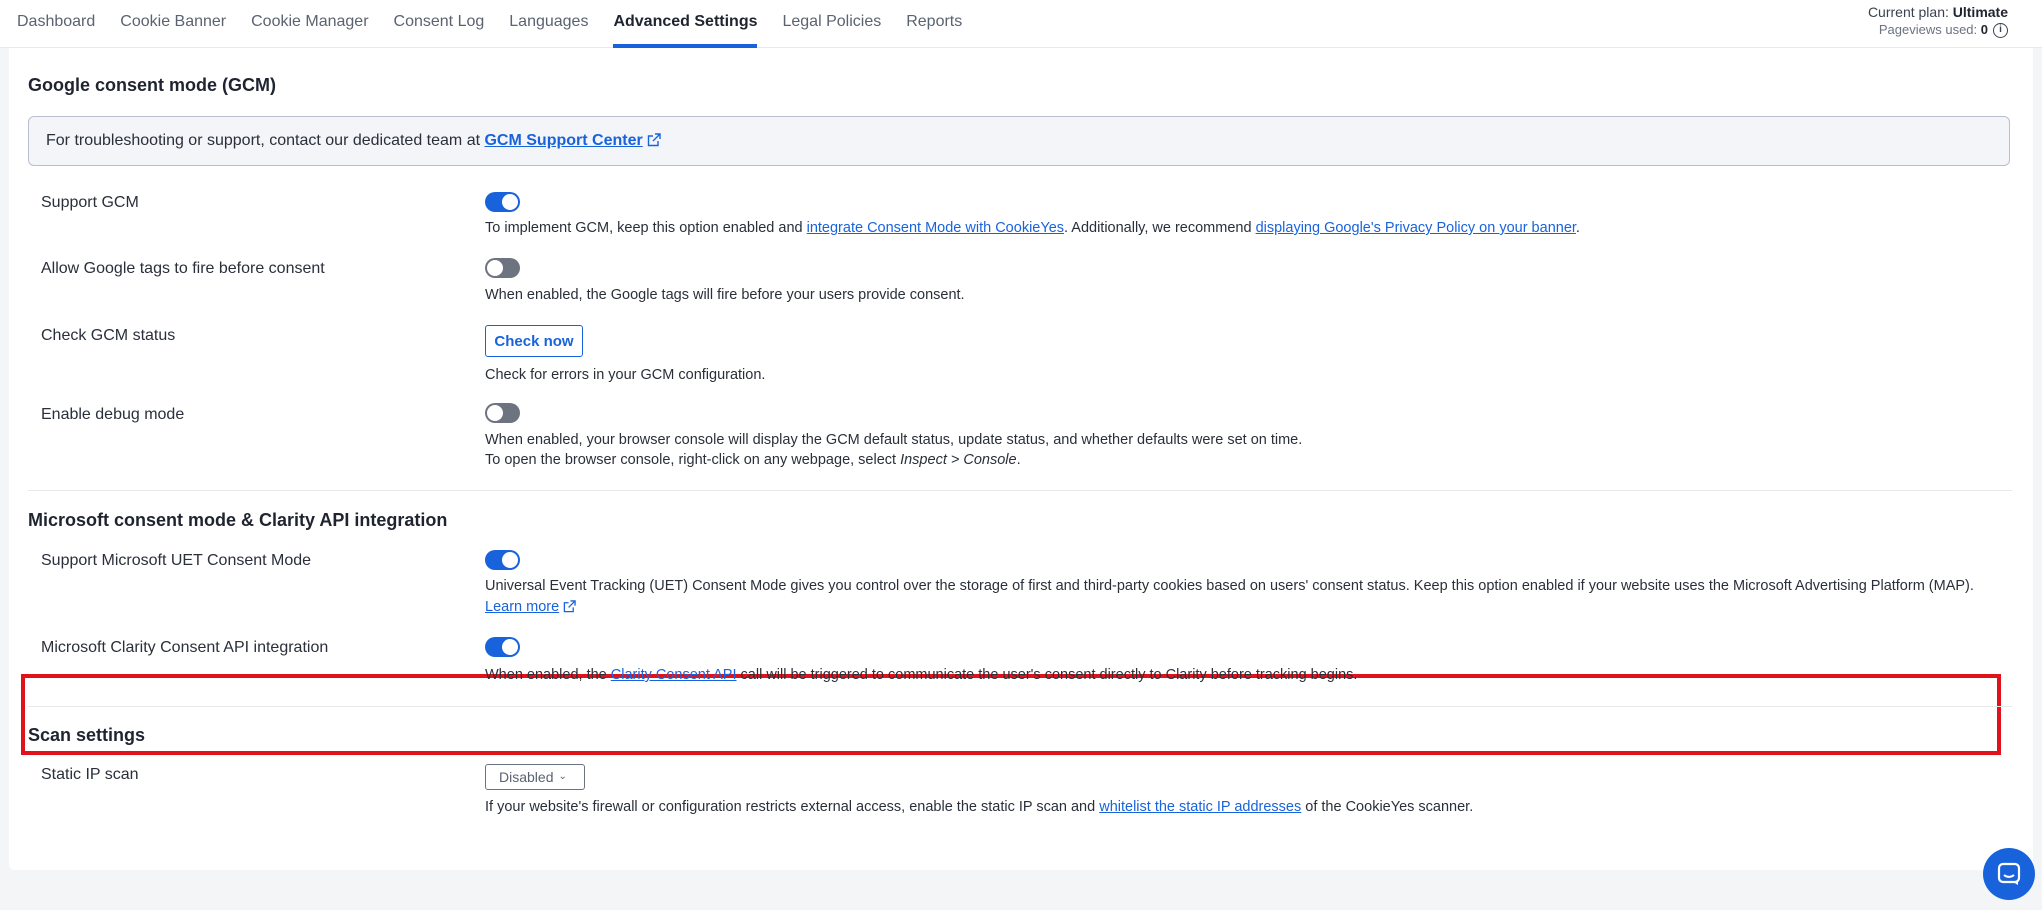 Image resolution: width=2042 pixels, height=910 pixels. I want to click on tab-cookie-manager: Cookie Manager, so click(309, 24).